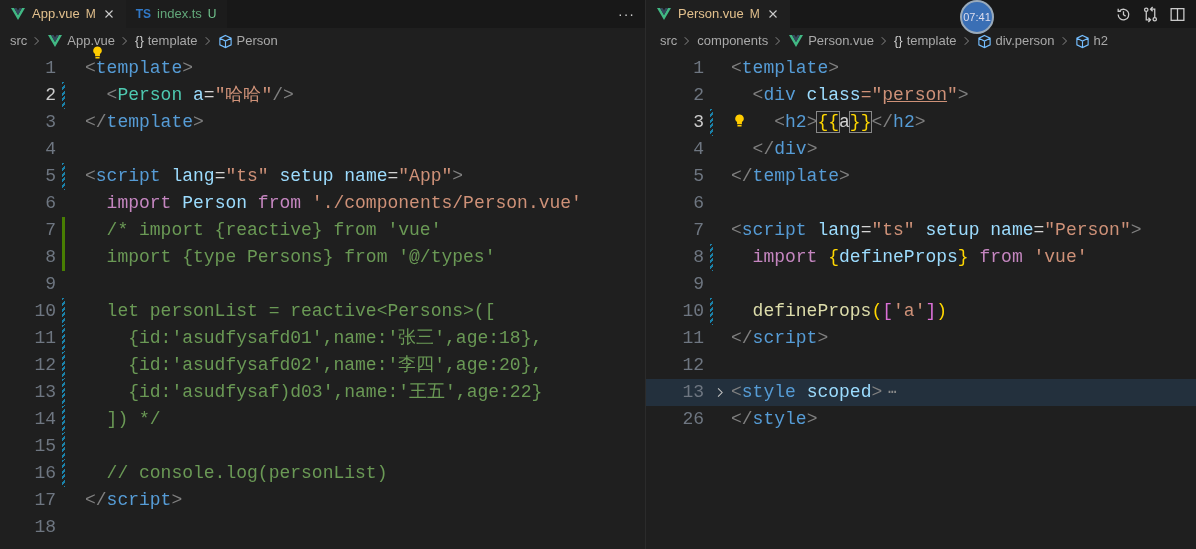 This screenshot has width=1196, height=549. What do you see at coordinates (91, 41) in the screenshot?
I see `breadcrumb-item: App.vue` at bounding box center [91, 41].